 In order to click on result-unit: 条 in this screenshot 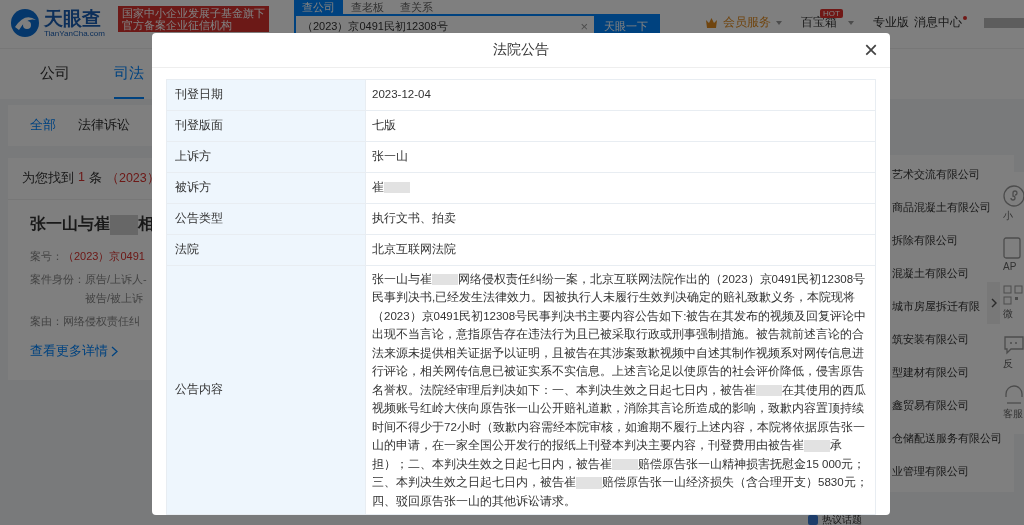, I will do `click(95, 178)`.